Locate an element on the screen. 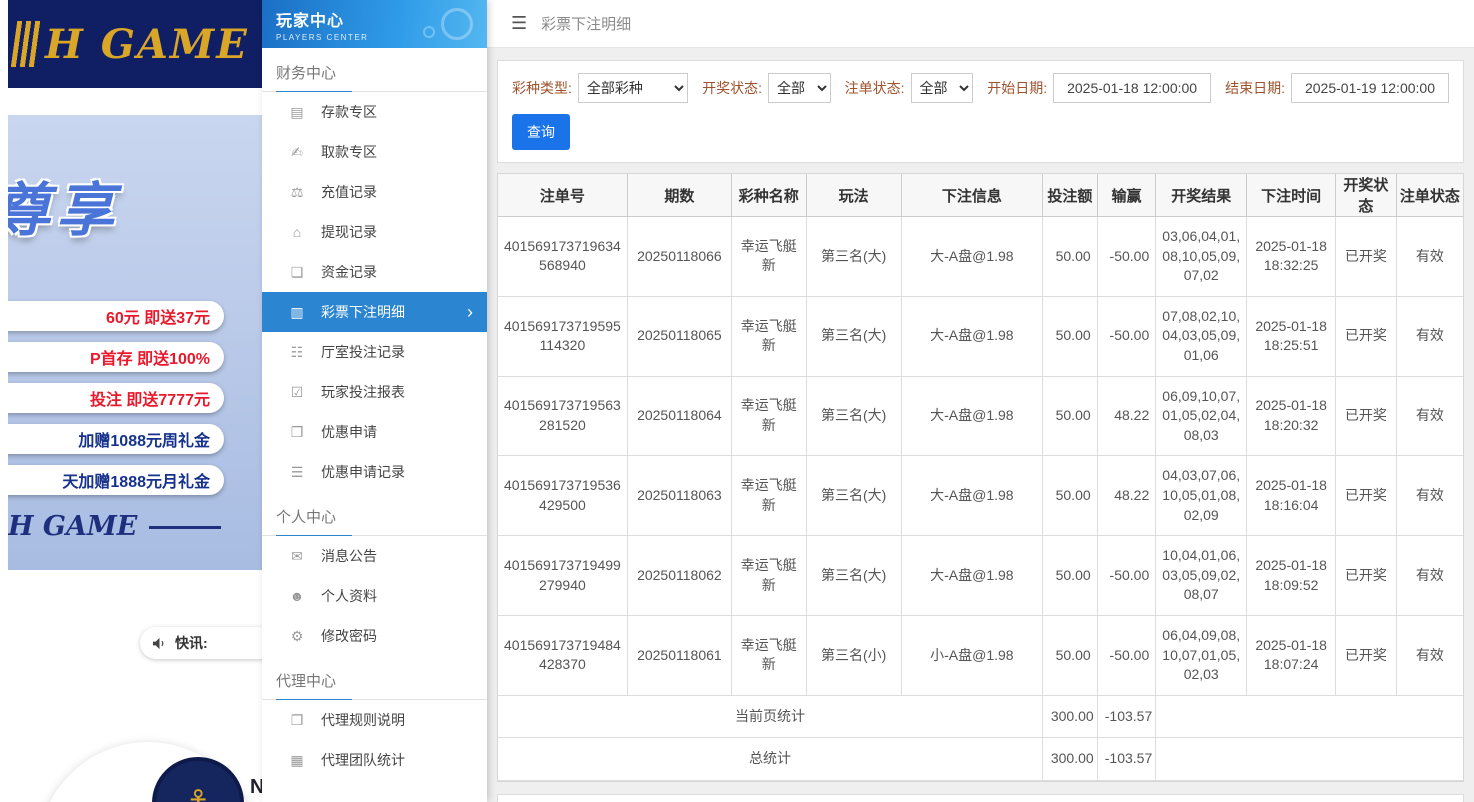 The height and width of the screenshot is (802, 1474). sidebar-item-promo-apply-records: ☰ 优惠申请记录 is located at coordinates (374, 472).